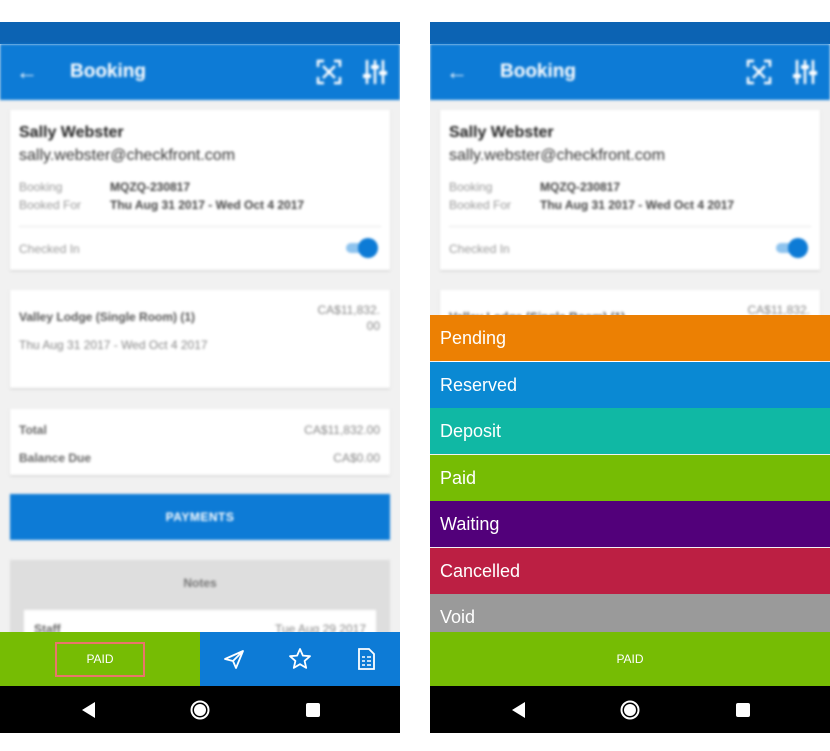 This screenshot has width=830, height=751. I want to click on action-area, so click(300, 659).